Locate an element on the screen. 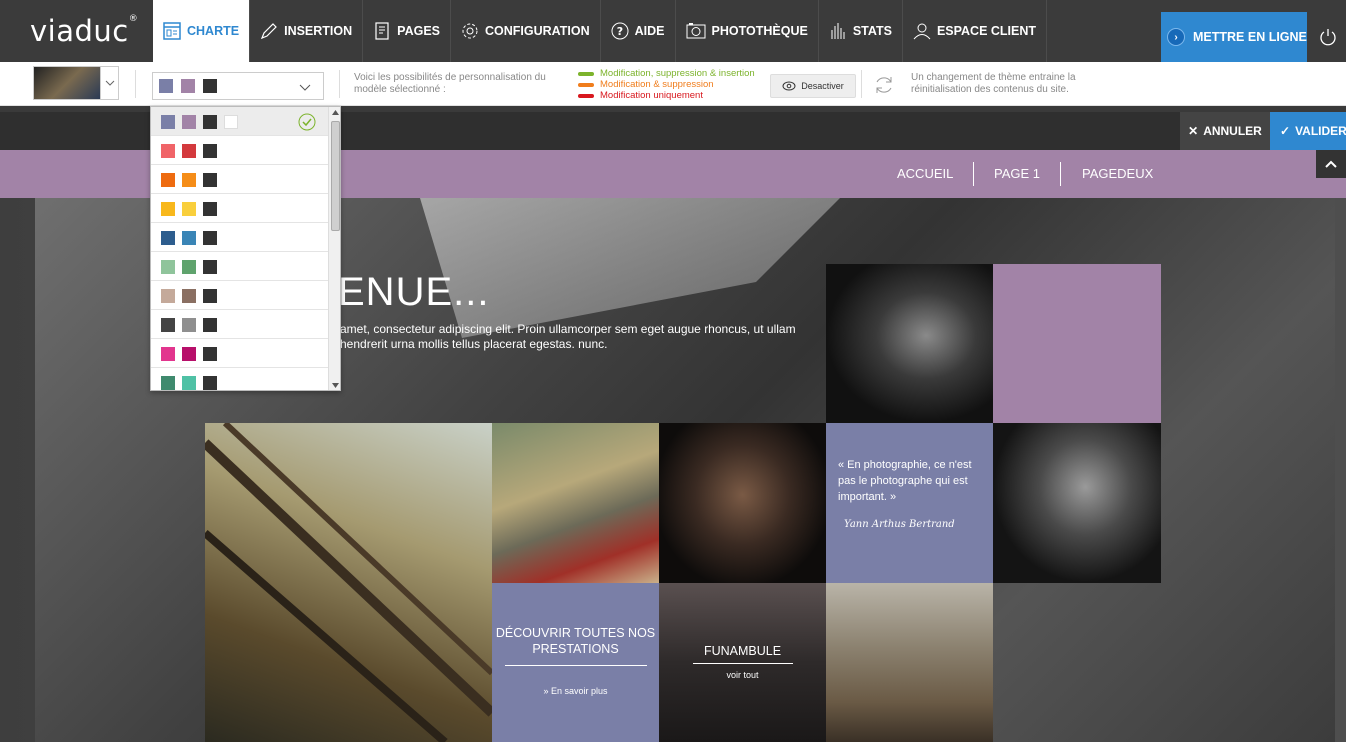  template-thumbnail is located at coordinates (67, 83).